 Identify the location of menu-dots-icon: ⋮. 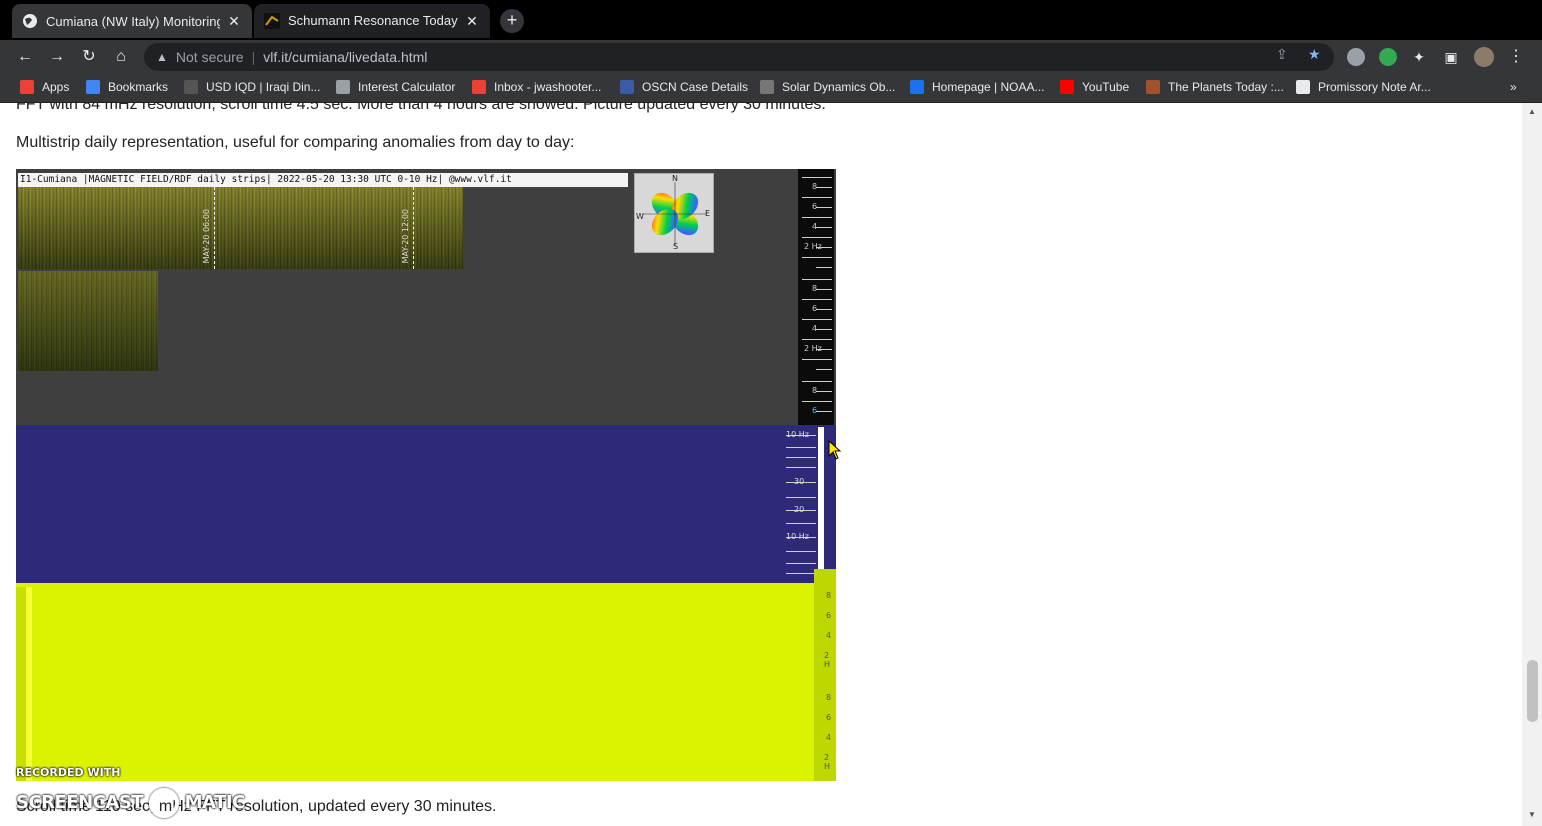
(1516, 57).